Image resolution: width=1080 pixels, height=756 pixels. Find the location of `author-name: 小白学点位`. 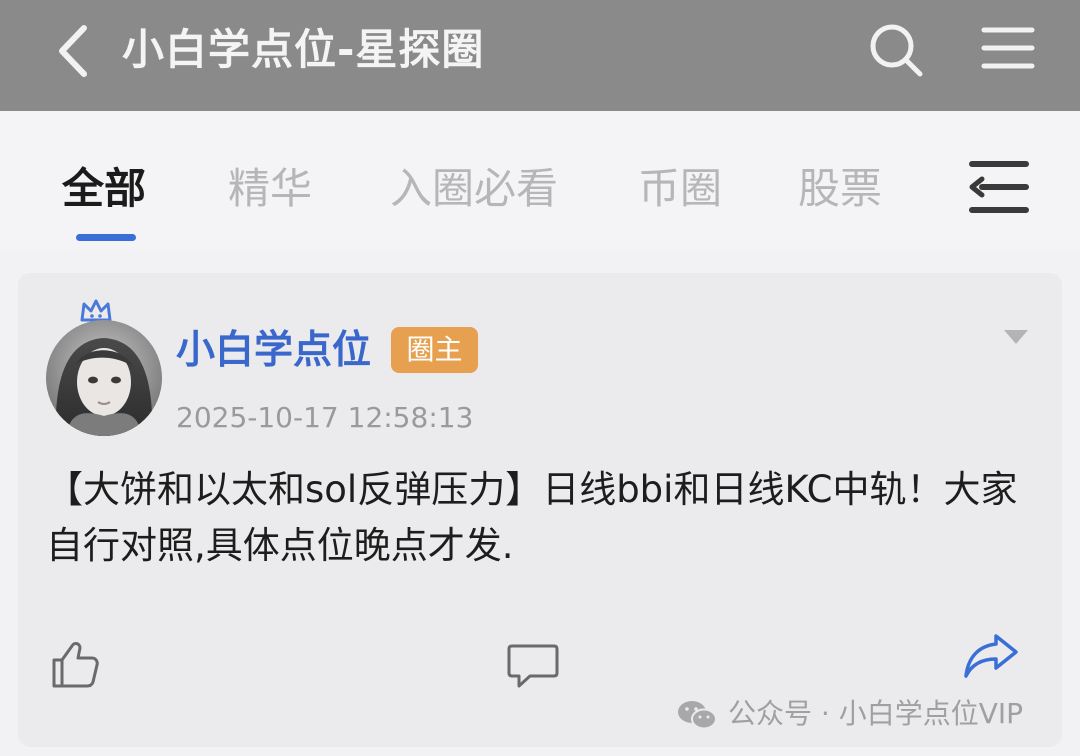

author-name: 小白学点位 is located at coordinates (273, 351).